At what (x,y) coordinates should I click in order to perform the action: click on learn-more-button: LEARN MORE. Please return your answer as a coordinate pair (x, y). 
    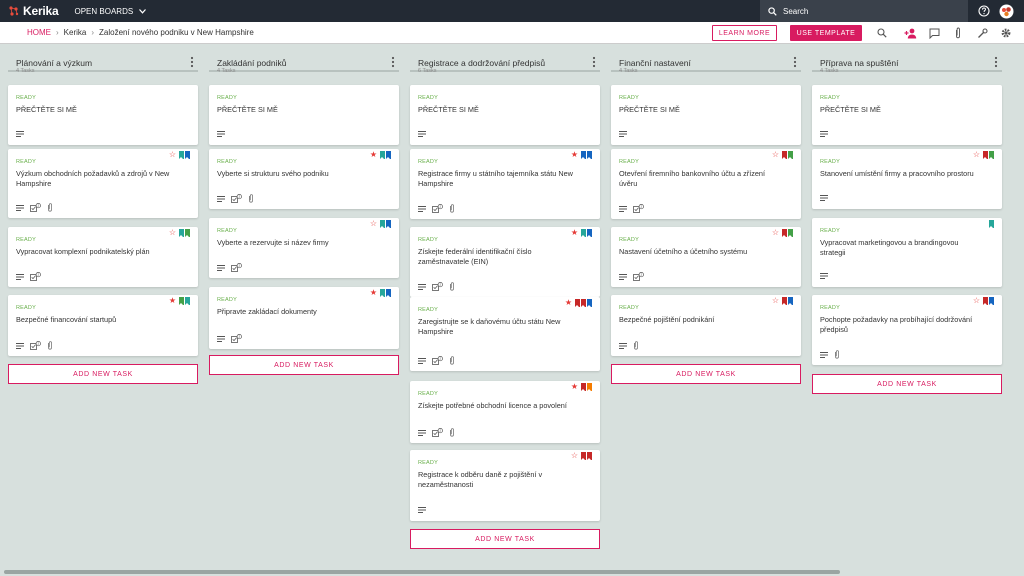
    Looking at the image, I should click on (744, 33).